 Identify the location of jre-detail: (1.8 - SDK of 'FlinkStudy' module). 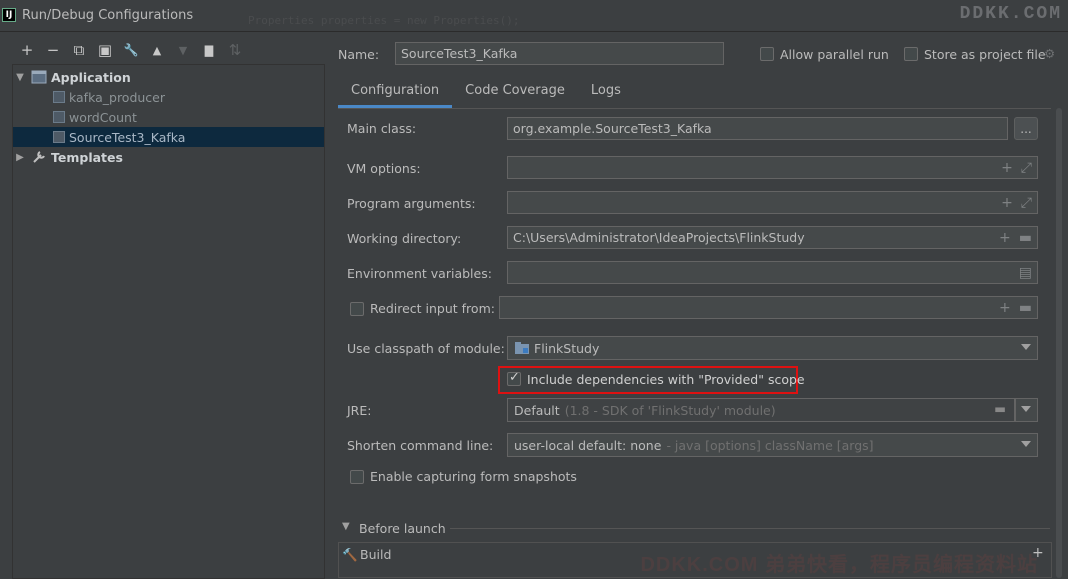
(670, 410).